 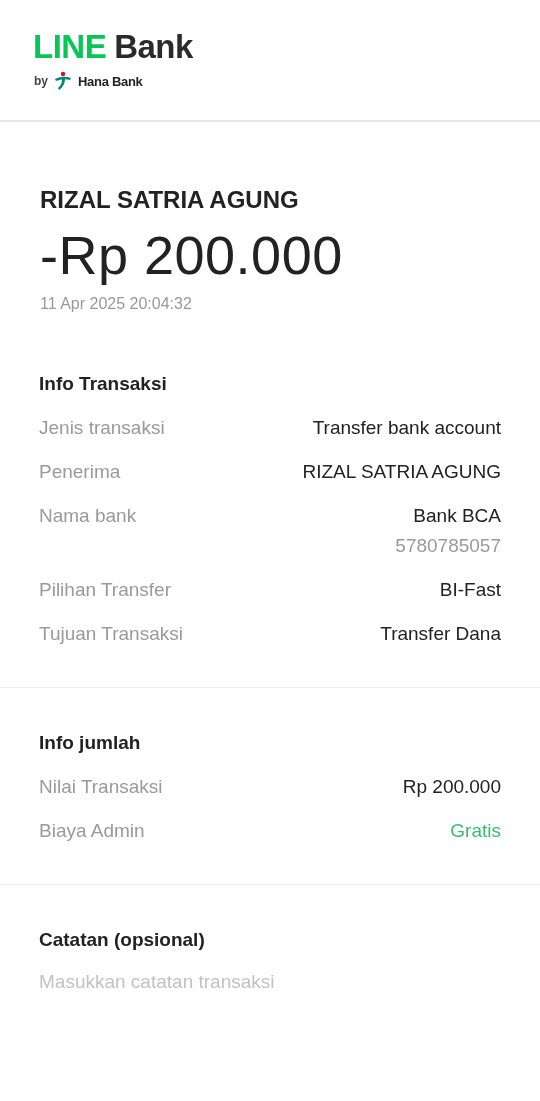 What do you see at coordinates (111, 634) in the screenshot?
I see `detail-label: Tujuan Transaksi` at bounding box center [111, 634].